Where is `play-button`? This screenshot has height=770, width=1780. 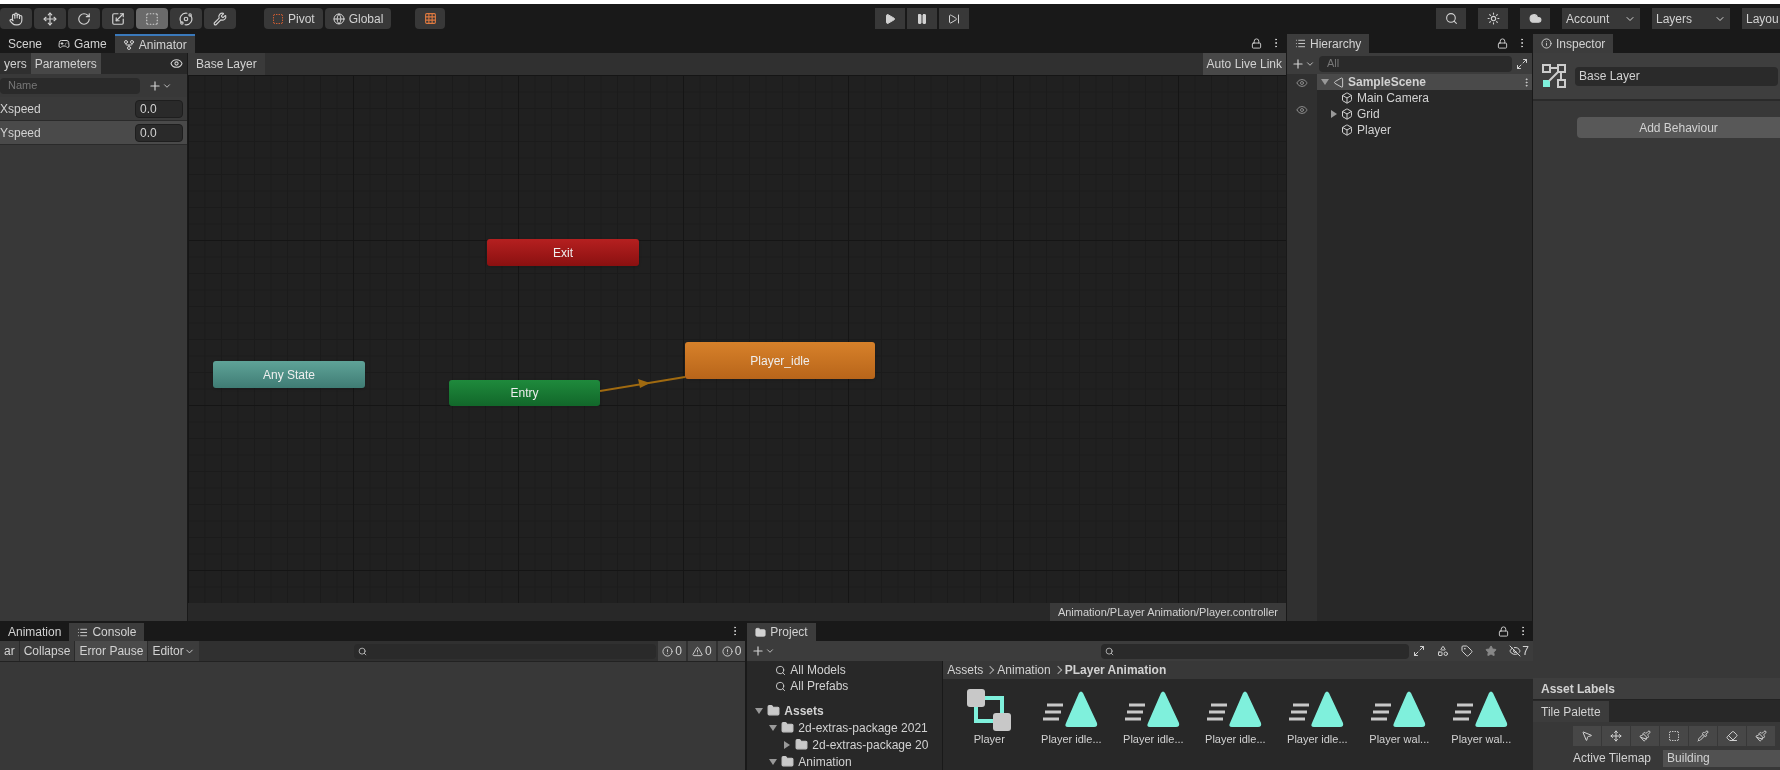
play-button is located at coordinates (890, 18).